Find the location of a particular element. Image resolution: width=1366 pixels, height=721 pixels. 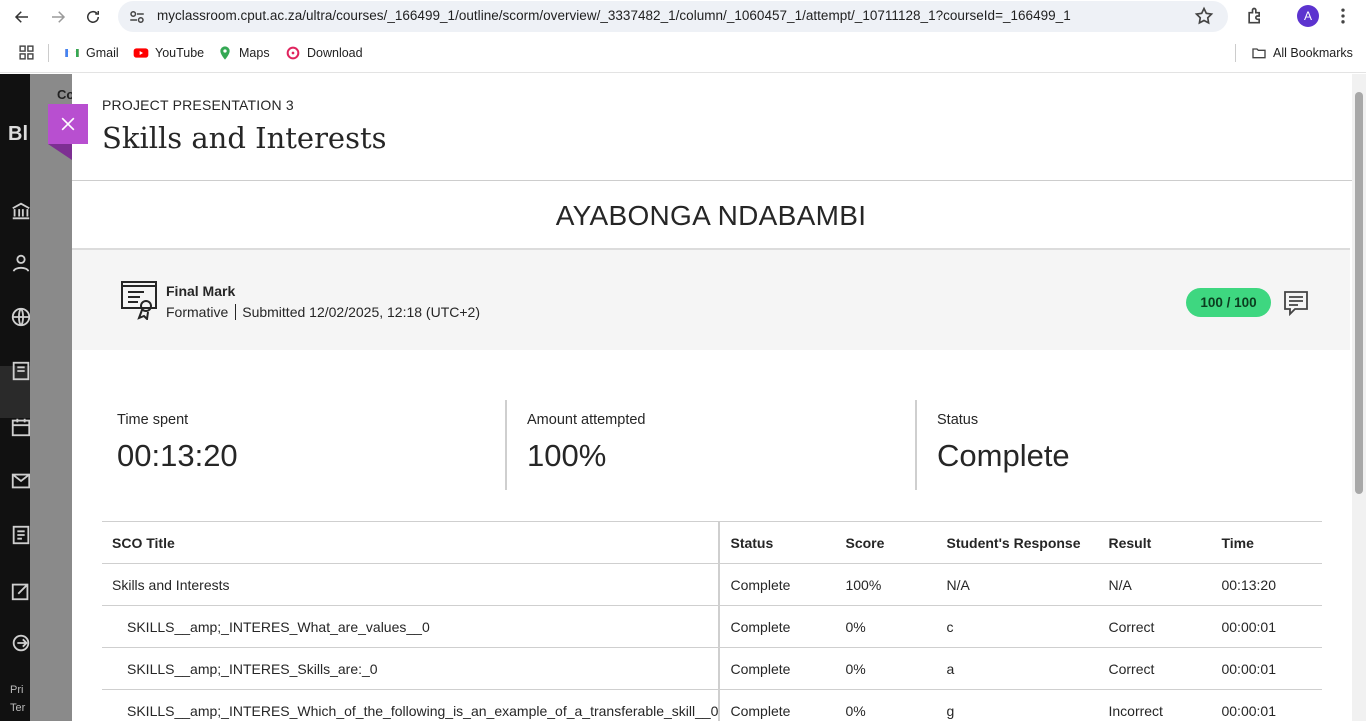

stat-value: Complete is located at coordinates (1003, 455).